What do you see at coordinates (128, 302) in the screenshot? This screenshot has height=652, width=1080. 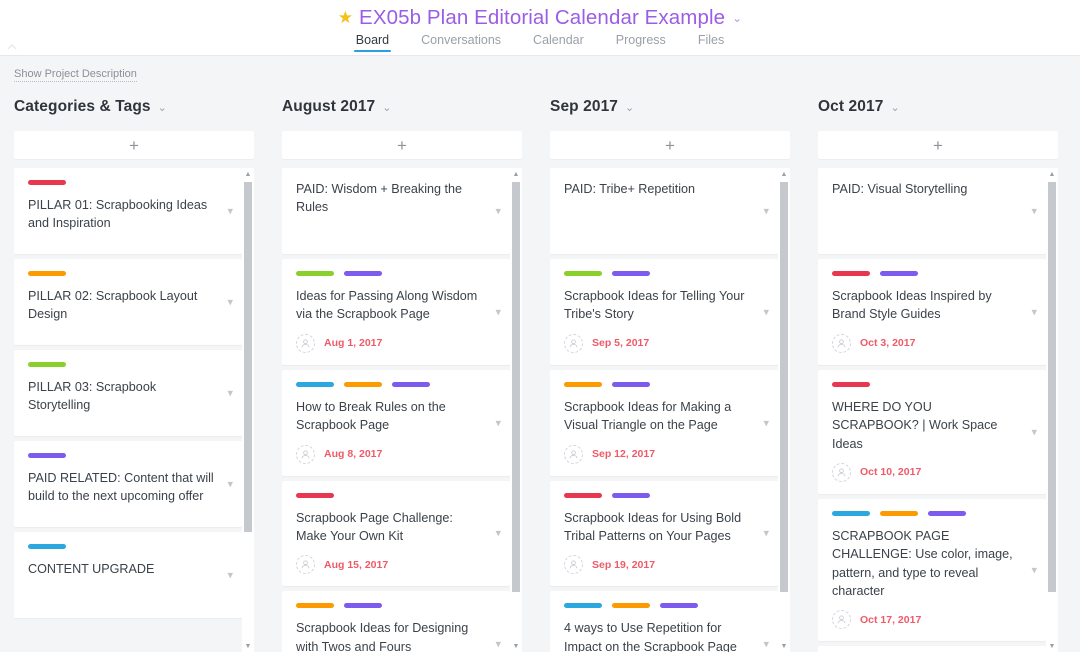 I see `board-card: PILLAR 02: Scrapbook Layout Design ▾` at bounding box center [128, 302].